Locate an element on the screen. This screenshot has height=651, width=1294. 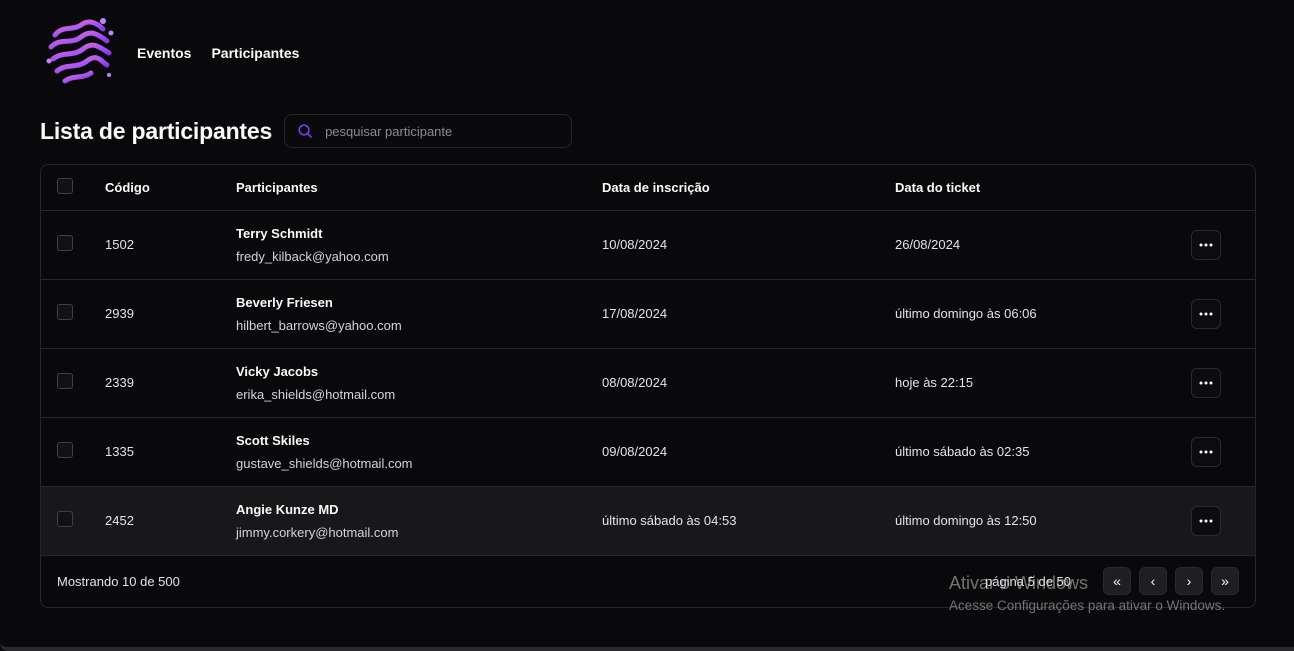
header-signup-date: Data de inscrição is located at coordinates (656, 187).